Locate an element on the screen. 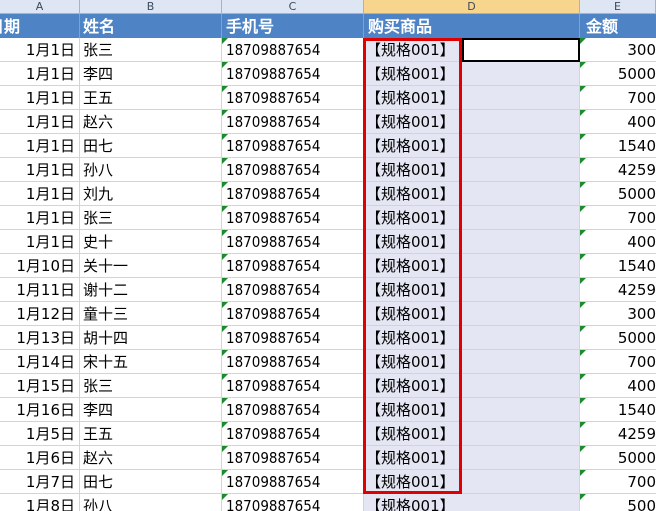 Image resolution: width=656 pixels, height=511 pixels. cell-date: 1月16日 is located at coordinates (40, 410).